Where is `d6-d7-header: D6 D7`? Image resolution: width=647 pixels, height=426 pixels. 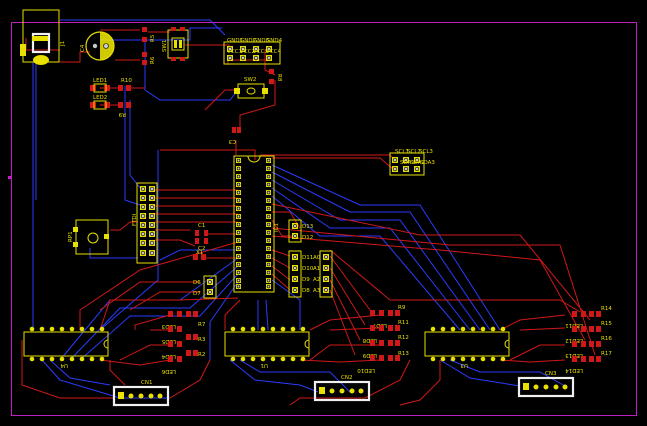 d6-d7-header: D6 D7 is located at coordinates (205, 287).